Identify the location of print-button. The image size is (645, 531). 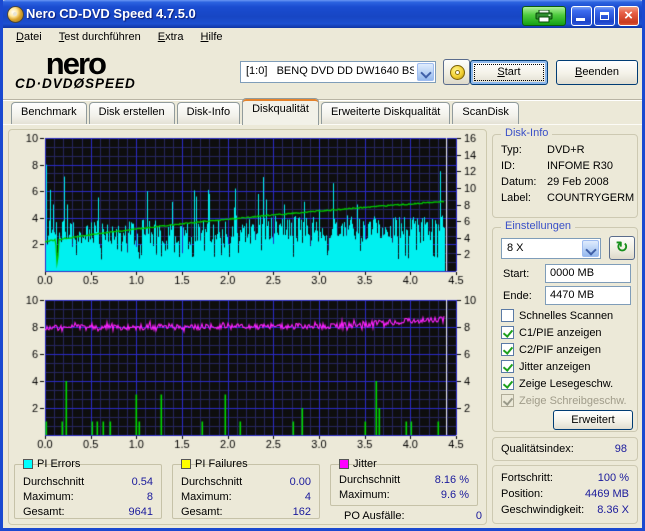
(544, 16).